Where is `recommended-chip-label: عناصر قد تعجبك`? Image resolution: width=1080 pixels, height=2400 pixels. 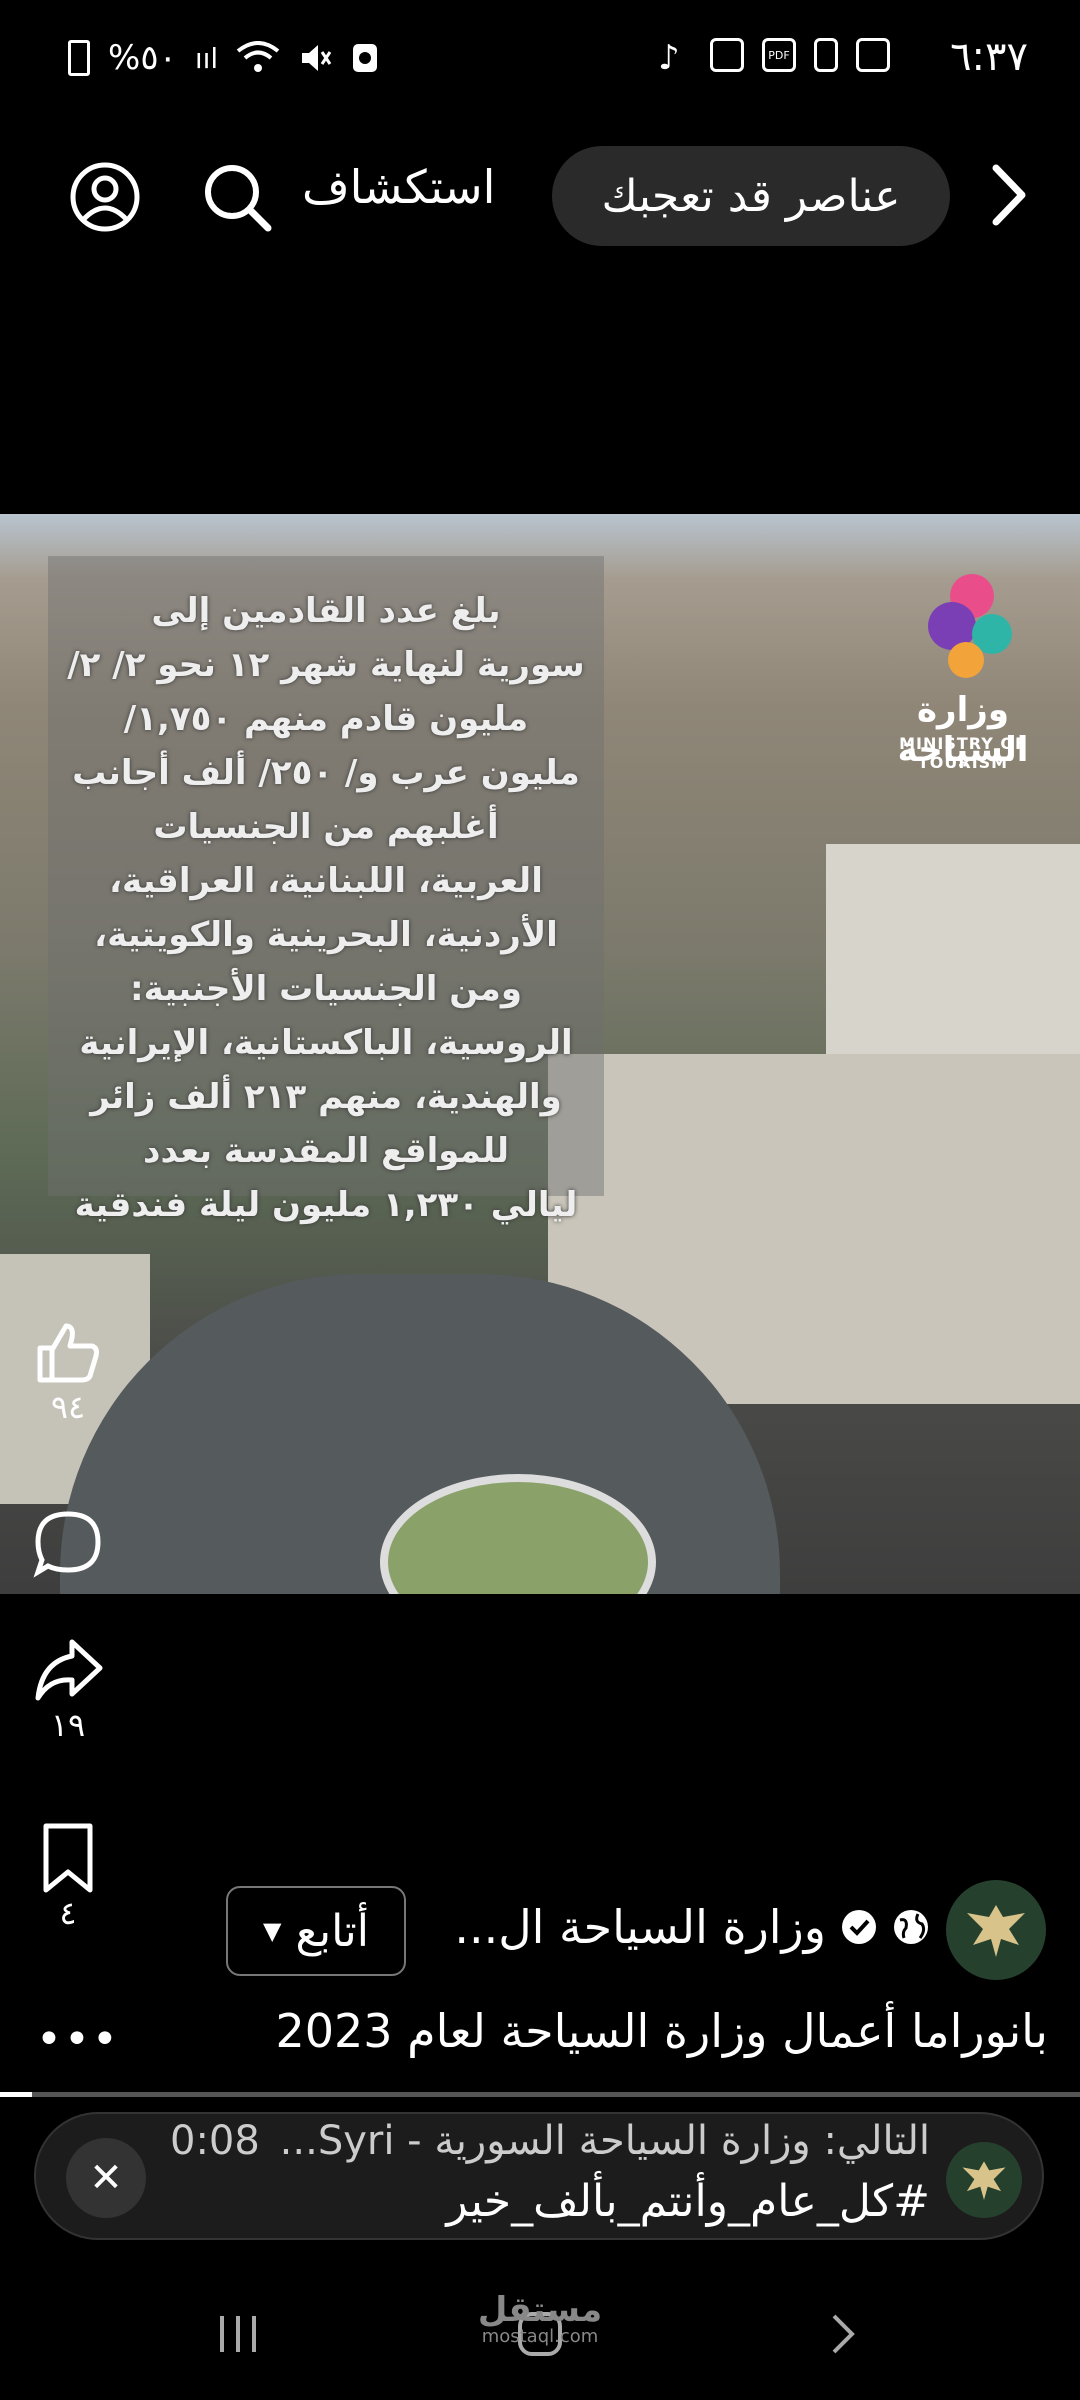 recommended-chip-label: عناصر قد تعجبك is located at coordinates (751, 196).